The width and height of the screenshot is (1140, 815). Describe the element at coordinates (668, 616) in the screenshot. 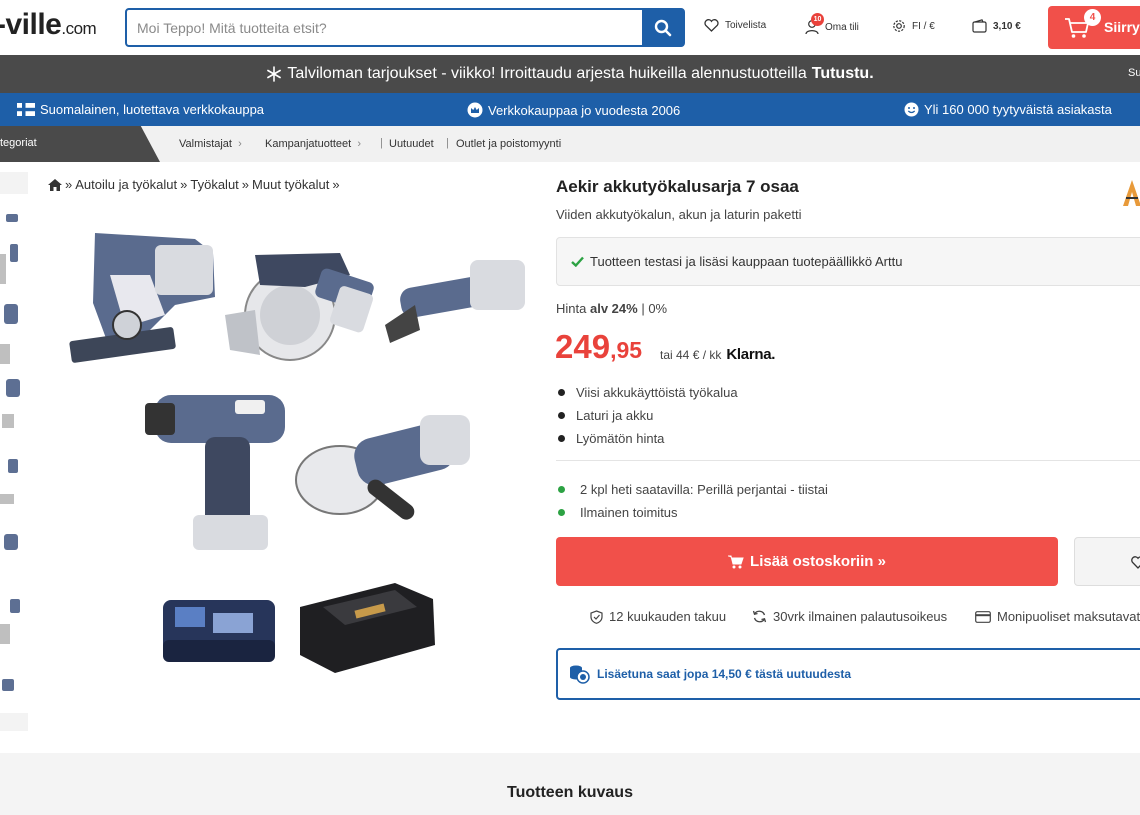

I see `perk-warranty-text: 12 kuukauden takuu` at that location.